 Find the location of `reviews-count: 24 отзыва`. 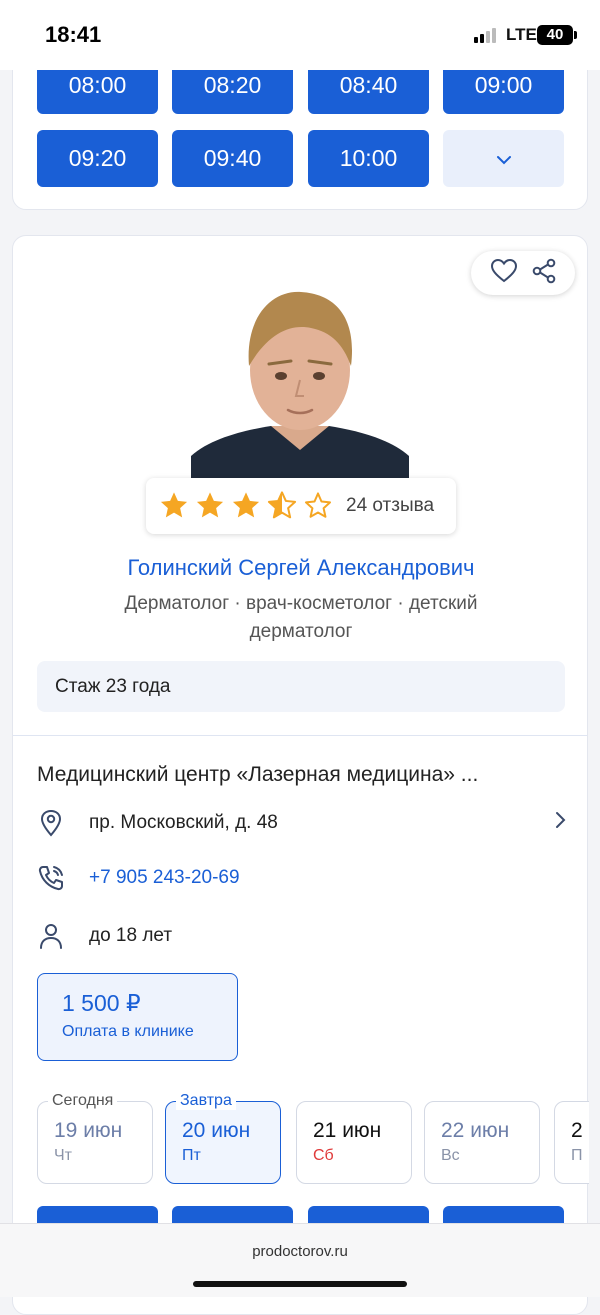

reviews-count: 24 отзыва is located at coordinates (390, 505).